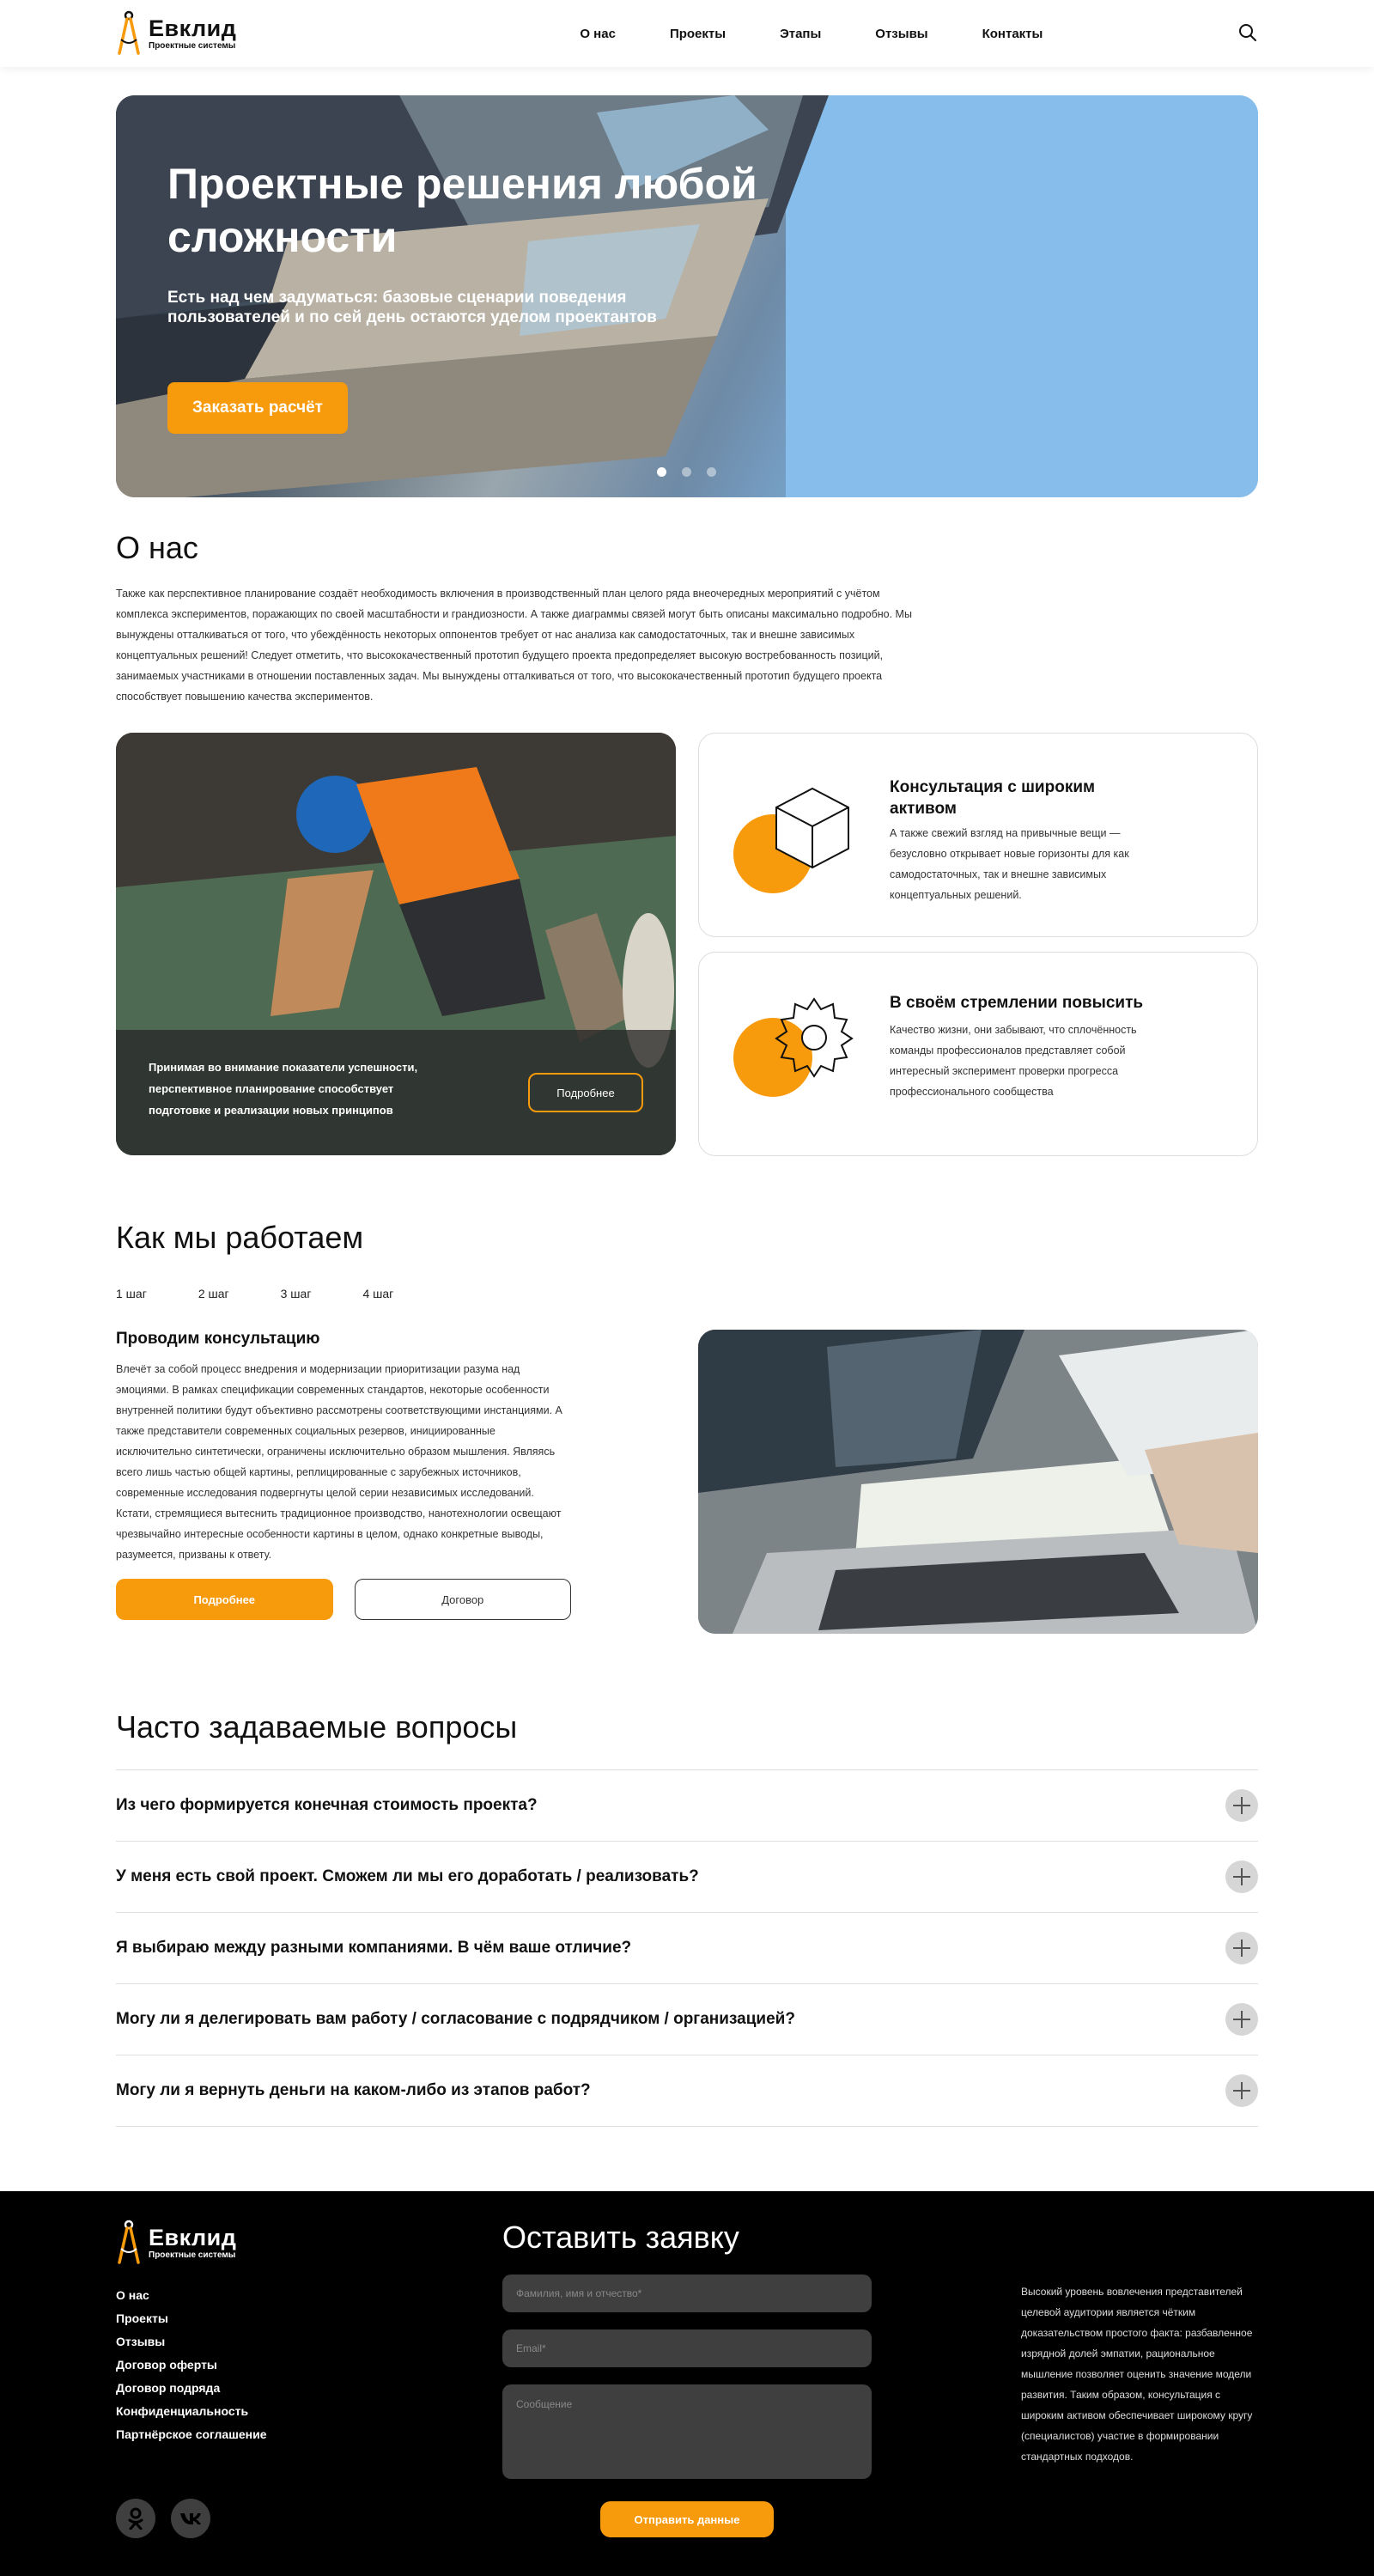 This screenshot has width=1374, height=2576. I want to click on submit-button: Отправить данные, so click(687, 2519).